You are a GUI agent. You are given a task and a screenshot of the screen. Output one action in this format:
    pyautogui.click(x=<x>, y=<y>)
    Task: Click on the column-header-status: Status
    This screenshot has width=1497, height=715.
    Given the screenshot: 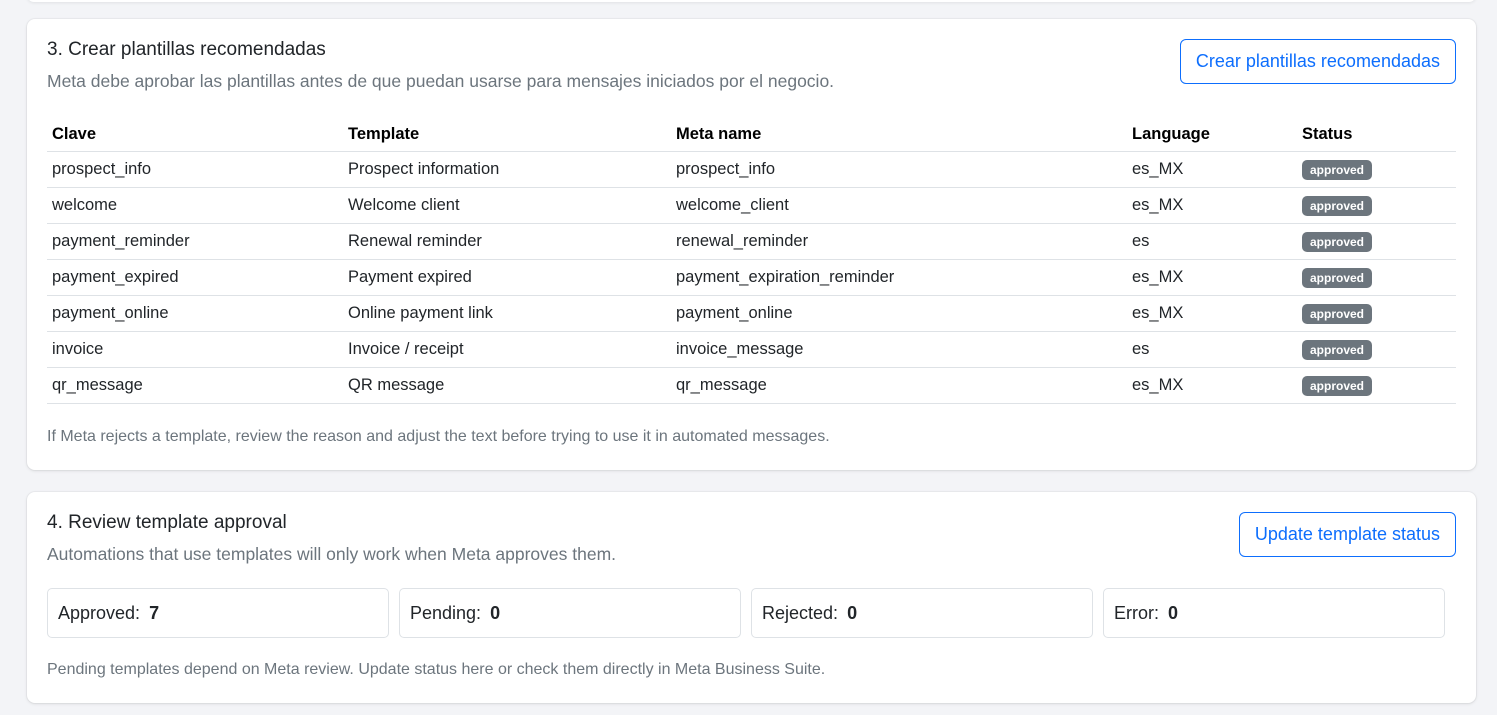 What is the action you would take?
    pyautogui.click(x=1376, y=134)
    